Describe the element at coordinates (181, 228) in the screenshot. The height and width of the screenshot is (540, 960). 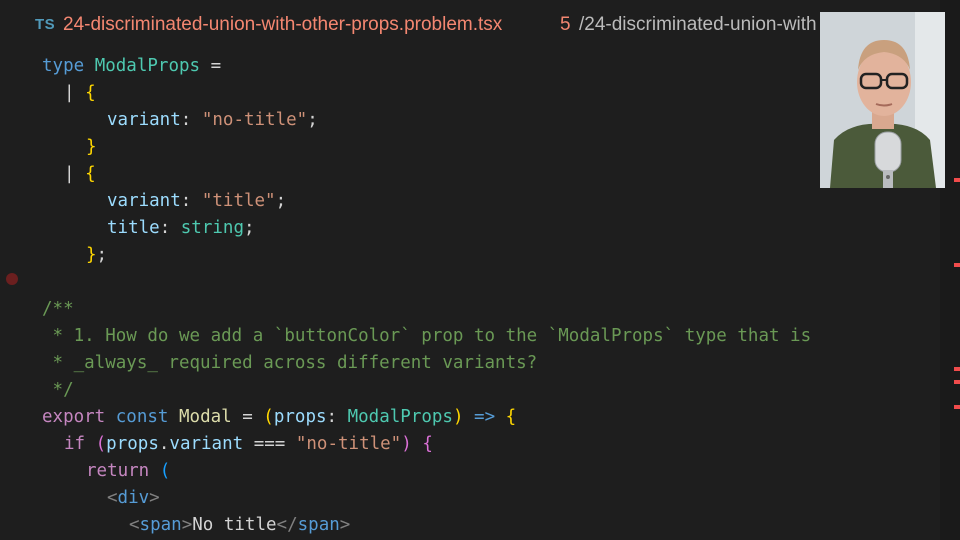
I see `code-line-7: title: string;` at that location.